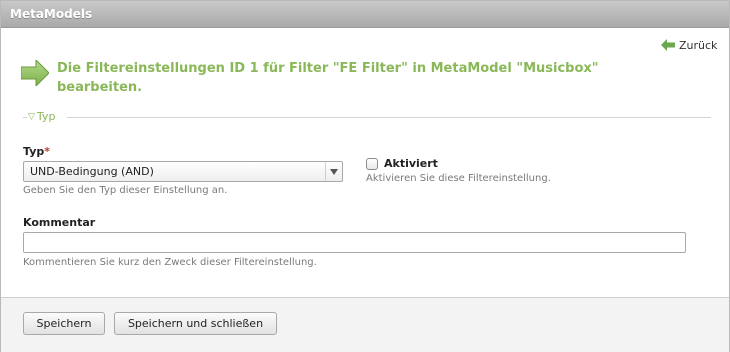 This screenshot has height=352, width=730. Describe the element at coordinates (125, 190) in the screenshot. I see `type-help-text: Geben Sie den Typ dieser Einstellung an.` at that location.